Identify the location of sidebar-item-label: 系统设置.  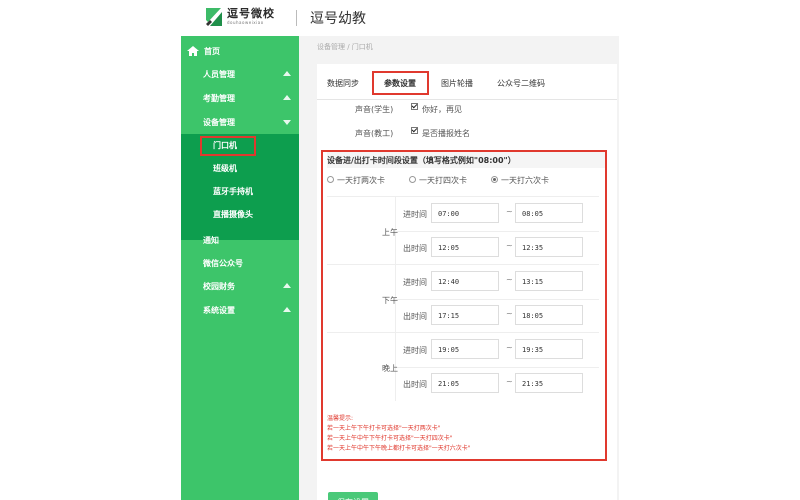
(219, 310).